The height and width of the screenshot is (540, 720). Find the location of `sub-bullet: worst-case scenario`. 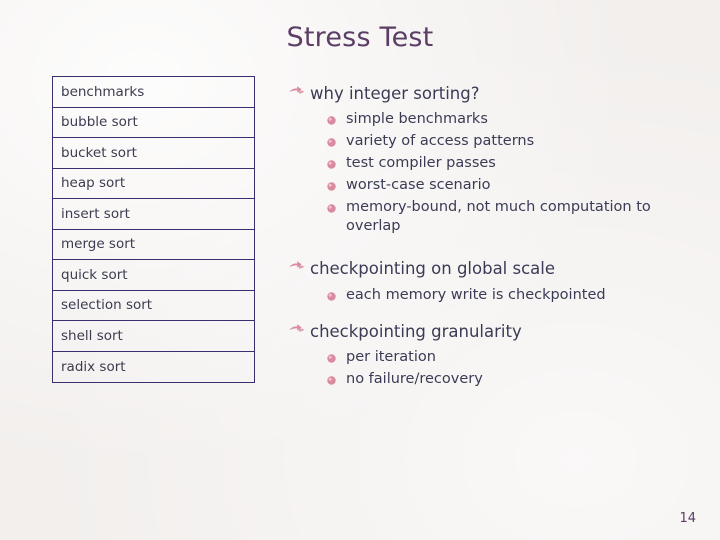

sub-bullet: worst-case scenario is located at coordinates (512, 185).